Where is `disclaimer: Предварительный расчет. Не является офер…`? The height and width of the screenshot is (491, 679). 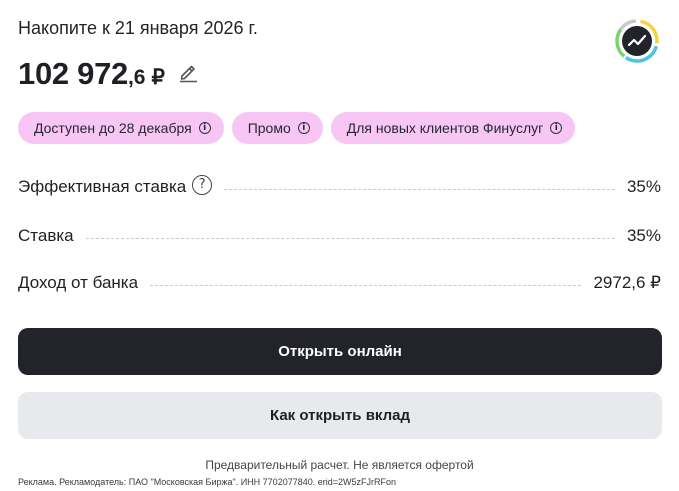 disclaimer: Предварительный расчет. Не является офер… is located at coordinates (339, 465).